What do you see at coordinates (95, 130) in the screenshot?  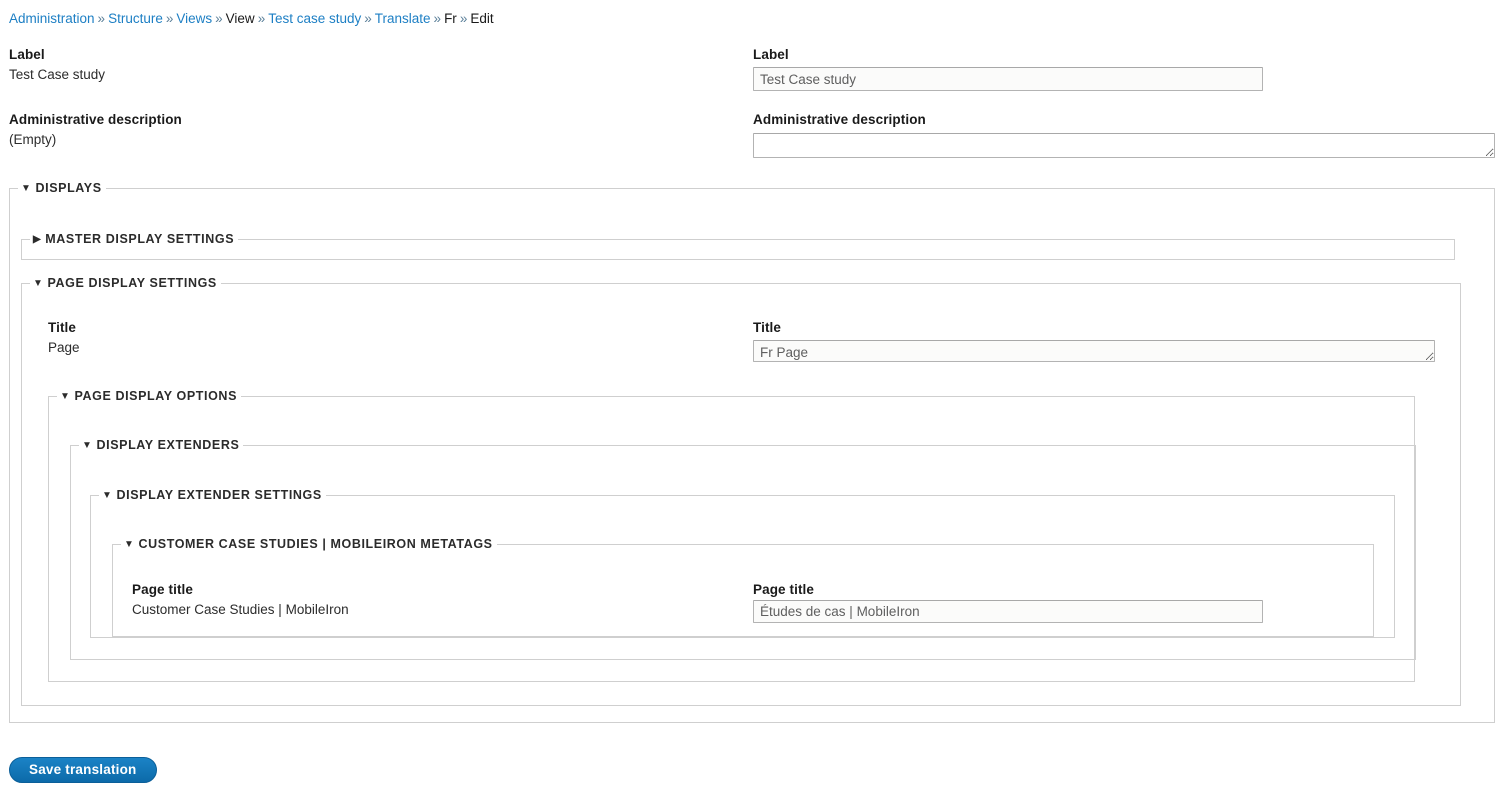 I see `admin-description-source-group: Administrative description (Empty)` at bounding box center [95, 130].